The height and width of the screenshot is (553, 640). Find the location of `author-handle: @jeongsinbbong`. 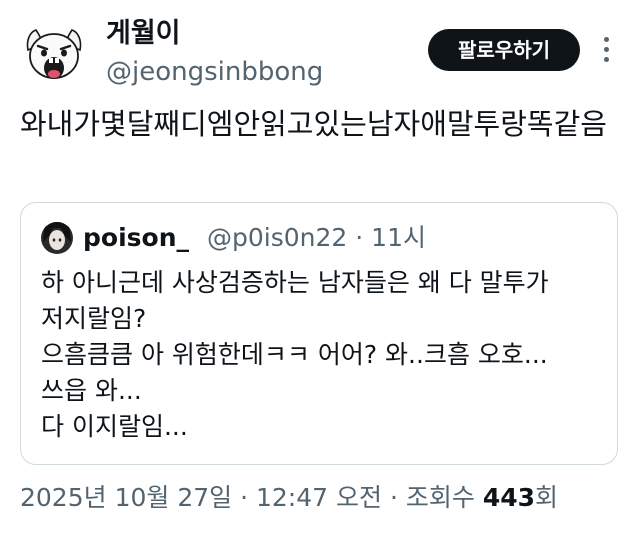

author-handle: @jeongsinbbong is located at coordinates (214, 72).